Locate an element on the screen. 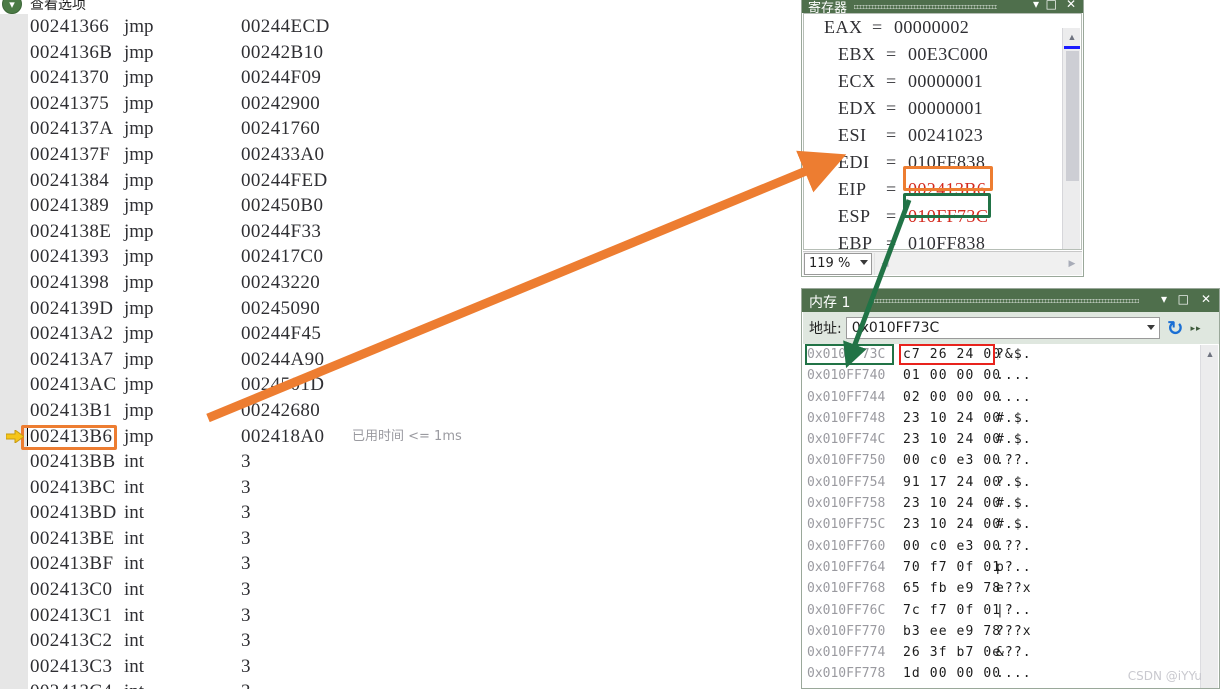 Image resolution: width=1220 pixels, height=689 pixels. register-row: EIP = 002413B6 is located at coordinates (942, 189).